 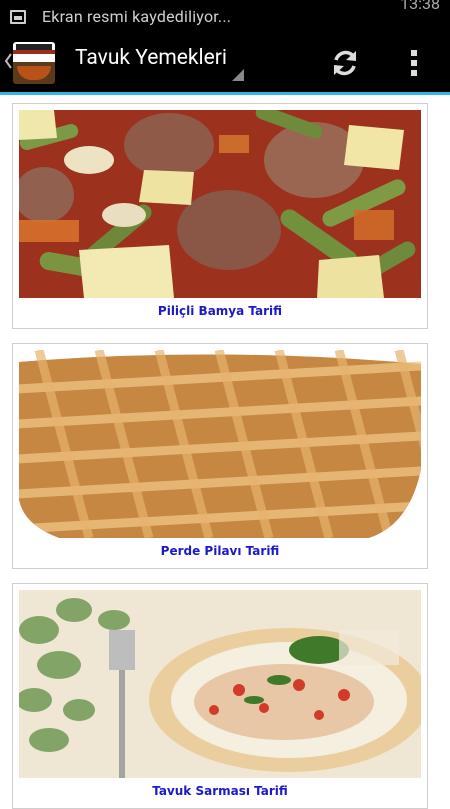 What do you see at coordinates (414, 63) in the screenshot?
I see `overflow-menu-icon` at bounding box center [414, 63].